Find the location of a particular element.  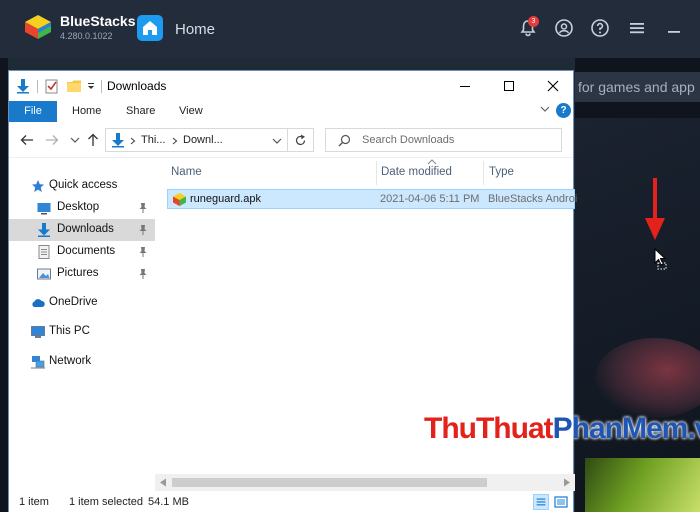

nav-item-desktop: Desktop is located at coordinates (82, 208).